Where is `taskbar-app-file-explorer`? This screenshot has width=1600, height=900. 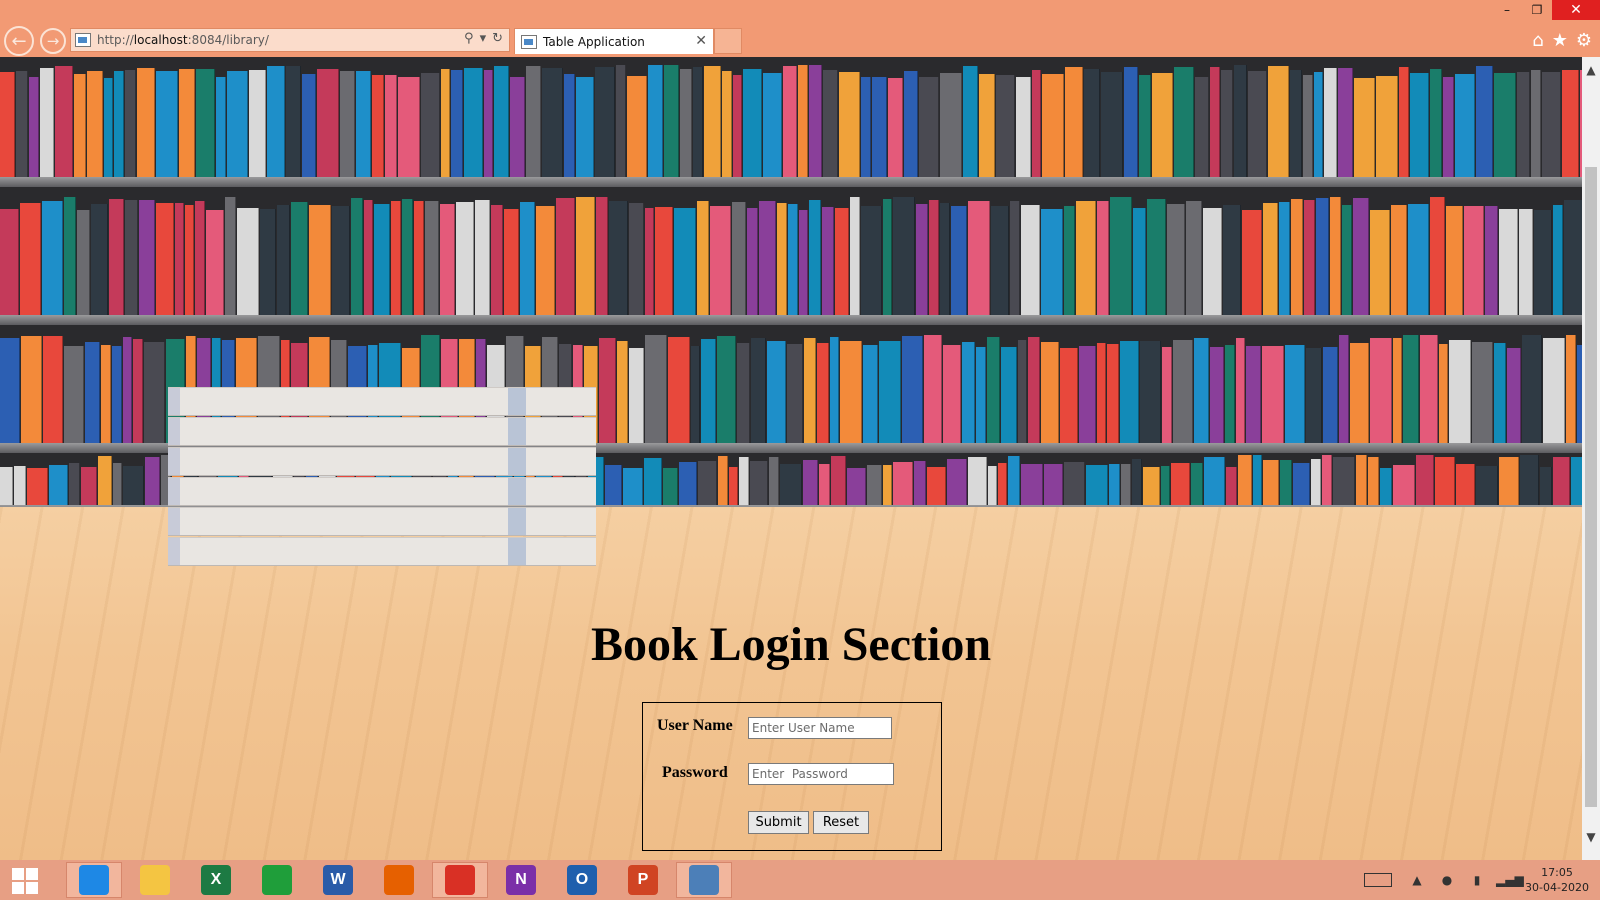
taskbar-app-file-explorer is located at coordinates (155, 880).